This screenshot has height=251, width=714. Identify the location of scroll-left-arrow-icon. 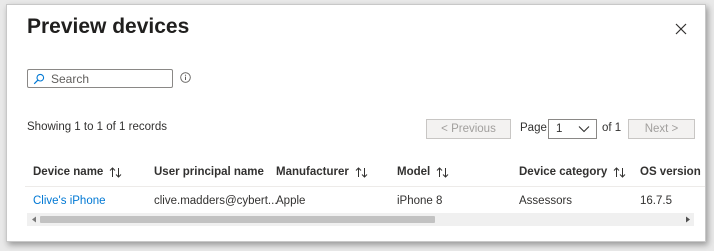
(33, 219).